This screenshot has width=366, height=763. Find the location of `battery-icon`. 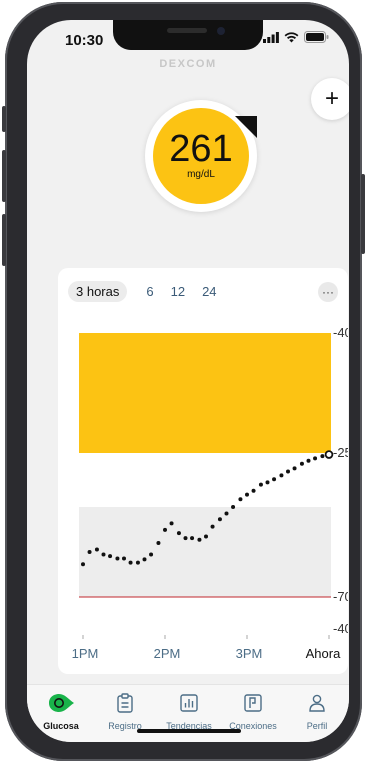

battery-icon is located at coordinates (316, 37).